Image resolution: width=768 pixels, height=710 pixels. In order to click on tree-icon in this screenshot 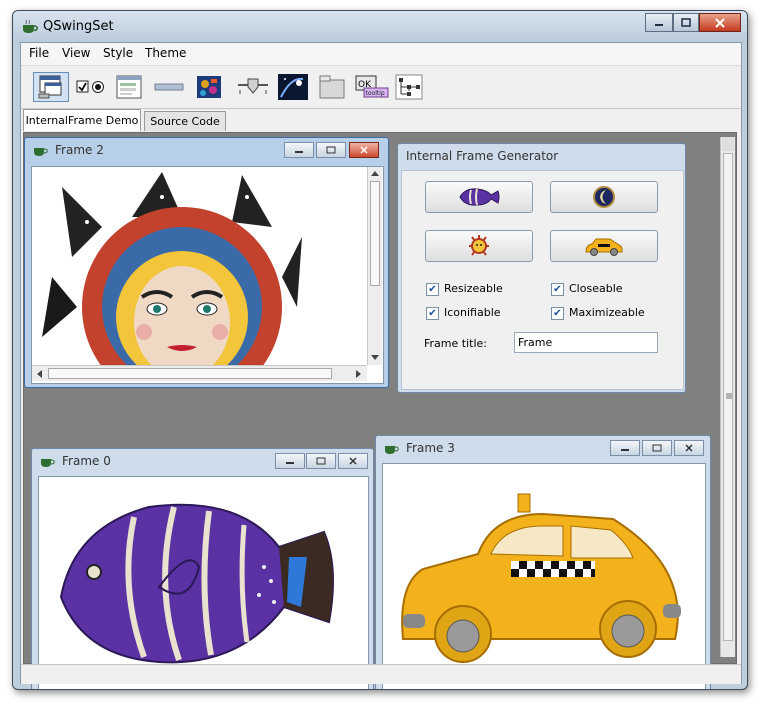, I will do `click(409, 87)`.